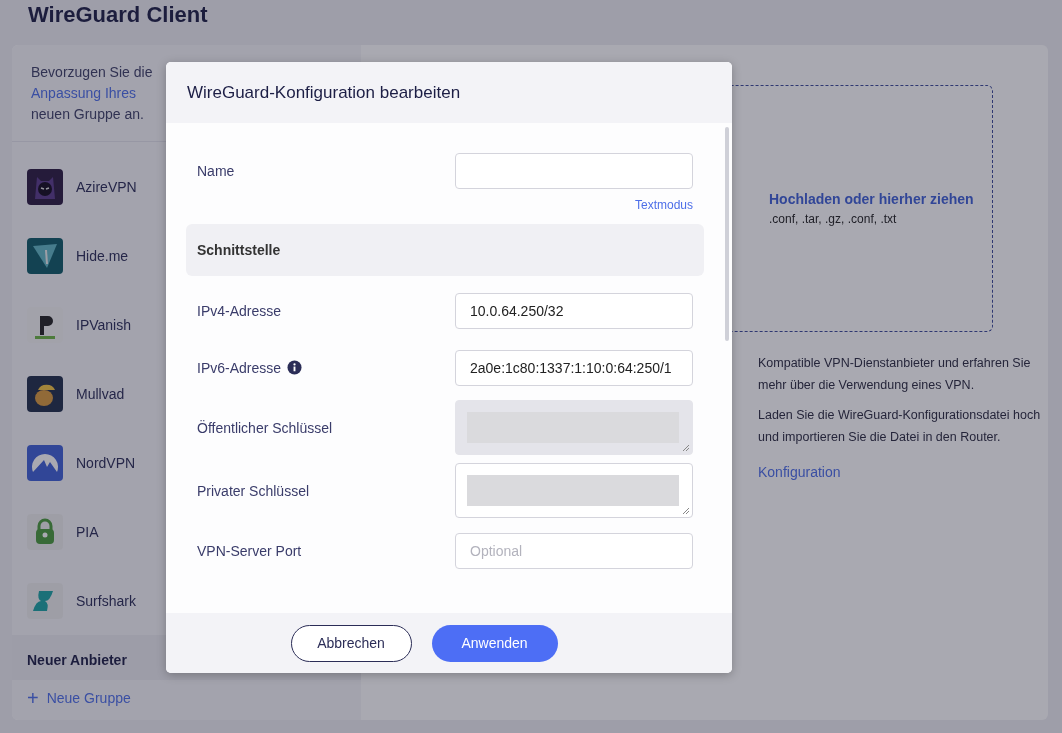  I want to click on field-label: VPN-Server Port, so click(249, 550).